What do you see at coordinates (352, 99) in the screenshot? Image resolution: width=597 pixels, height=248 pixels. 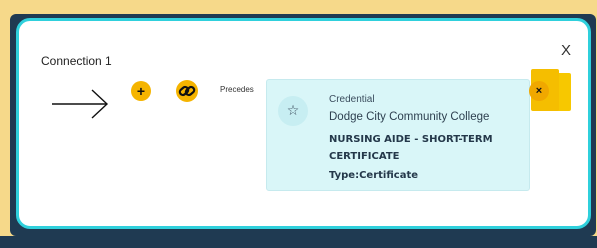 I see `card-type: Credential` at bounding box center [352, 99].